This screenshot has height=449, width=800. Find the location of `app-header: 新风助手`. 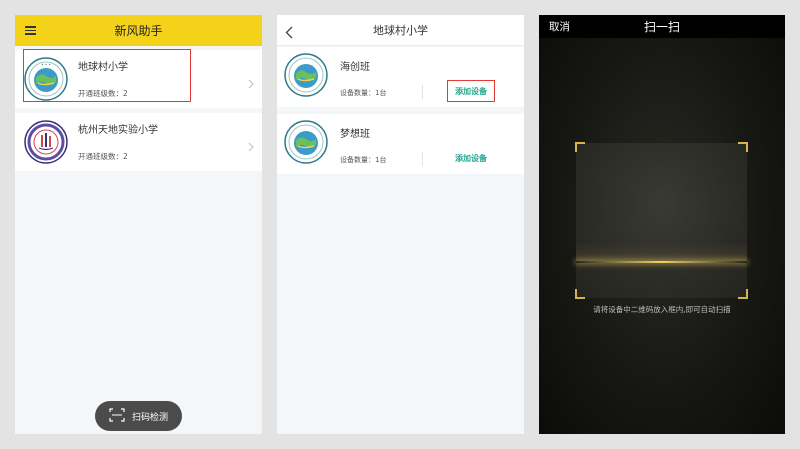

app-header: 新风助手 is located at coordinates (138, 30).